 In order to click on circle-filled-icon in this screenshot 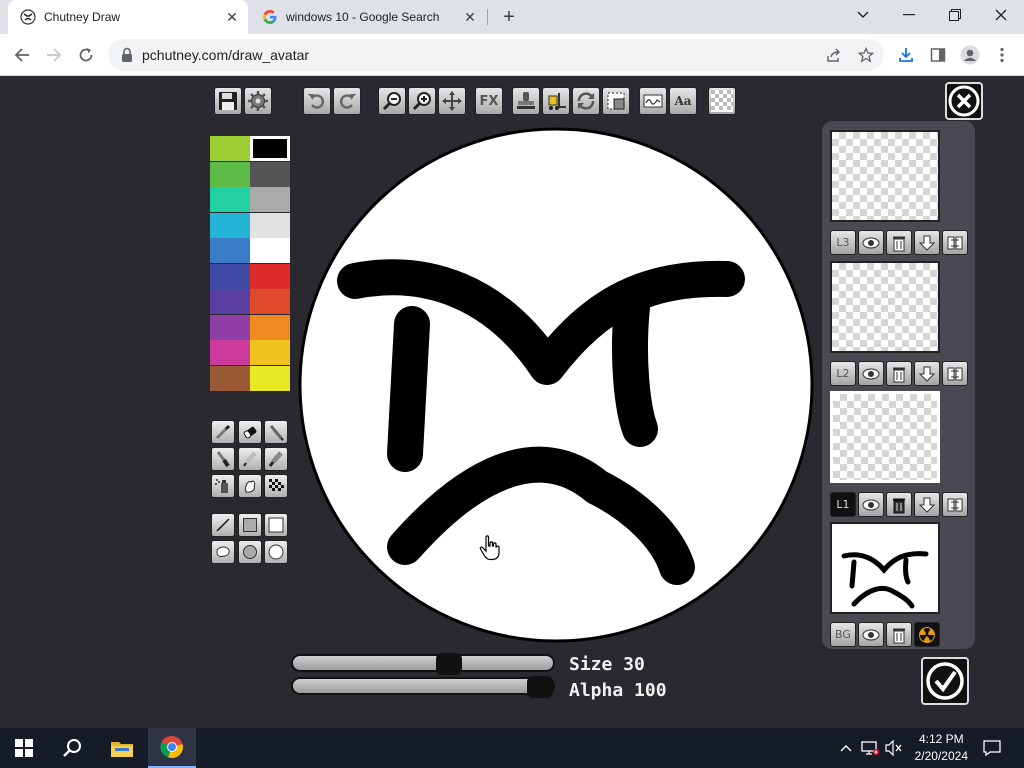, I will do `click(276, 552)`.